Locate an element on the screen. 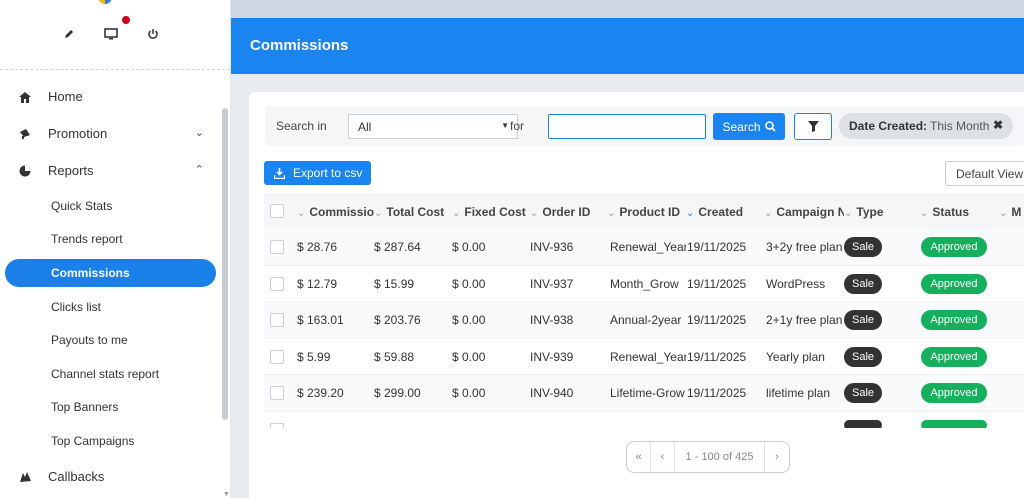 The image size is (1024, 498). cell-total-cost: $ 299.00 is located at coordinates (397, 393).